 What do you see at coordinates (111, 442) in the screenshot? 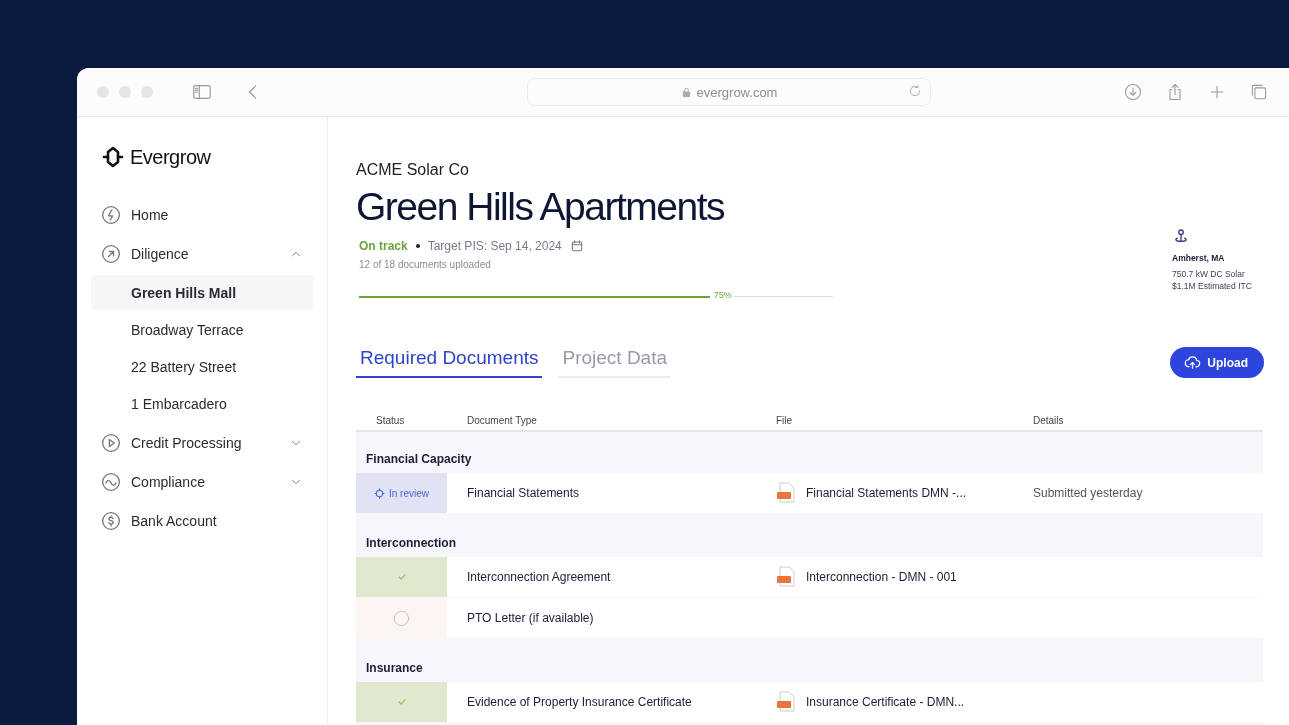
I see `play-icon` at bounding box center [111, 442].